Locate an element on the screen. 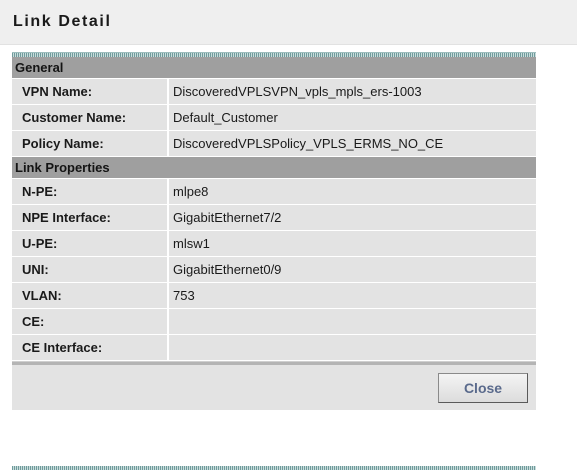 This screenshot has height=475, width=577. close-button: Close is located at coordinates (483, 388).